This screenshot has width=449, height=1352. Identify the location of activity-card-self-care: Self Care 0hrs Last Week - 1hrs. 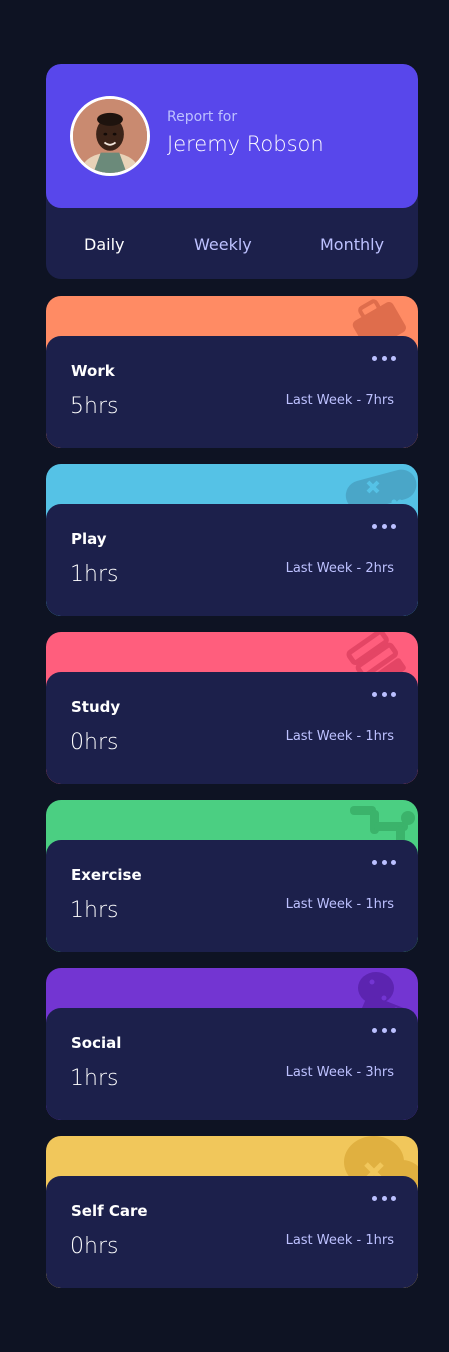
(232, 1212).